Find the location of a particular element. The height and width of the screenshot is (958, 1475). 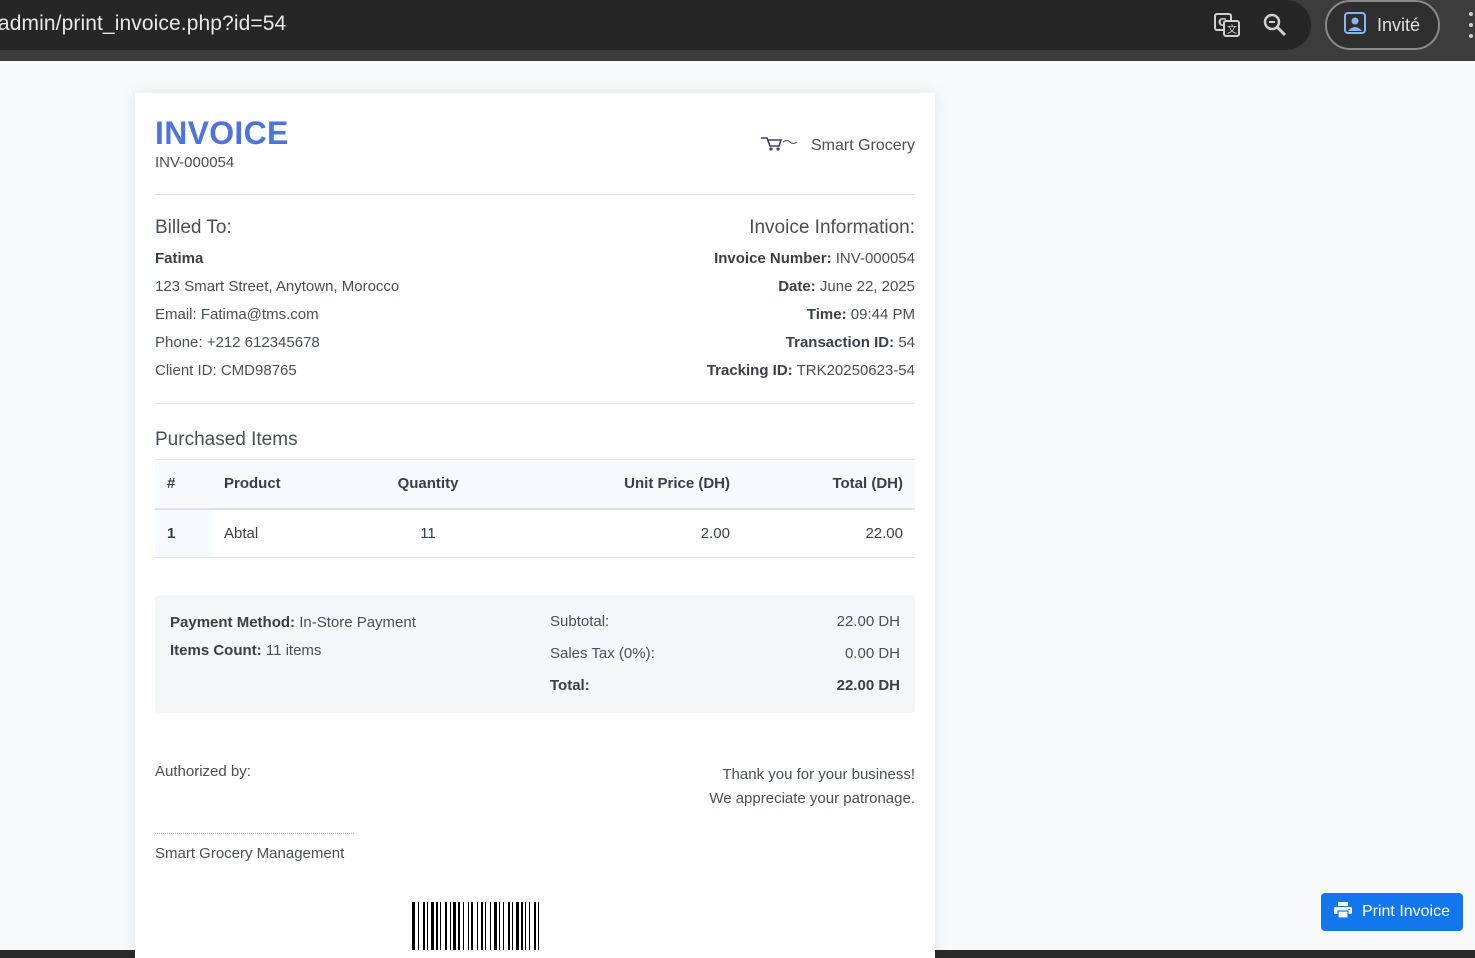

brand-logo-icon is located at coordinates (779, 145).